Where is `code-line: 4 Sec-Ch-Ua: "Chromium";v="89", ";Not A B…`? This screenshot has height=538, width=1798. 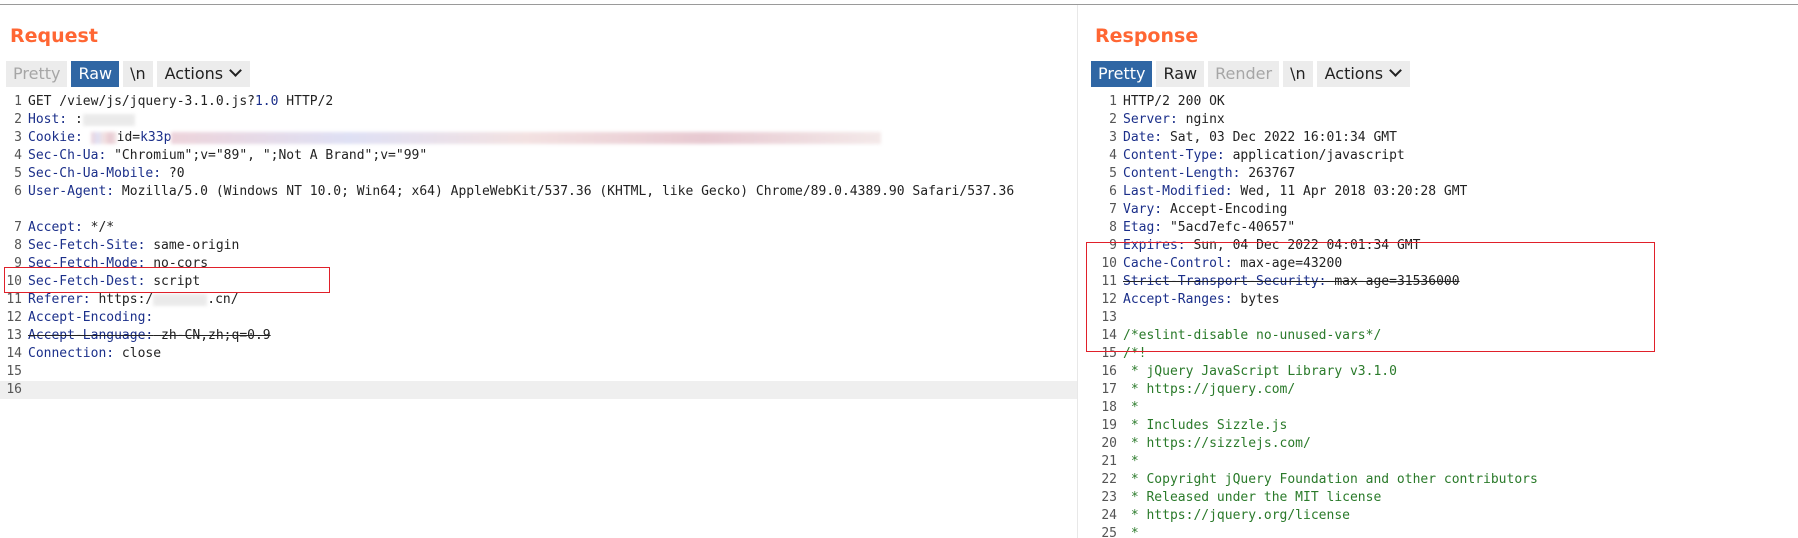
code-line: 4 Sec-Ch-Ua: "Chromium";v="89", ";Not A B… is located at coordinates (538, 156).